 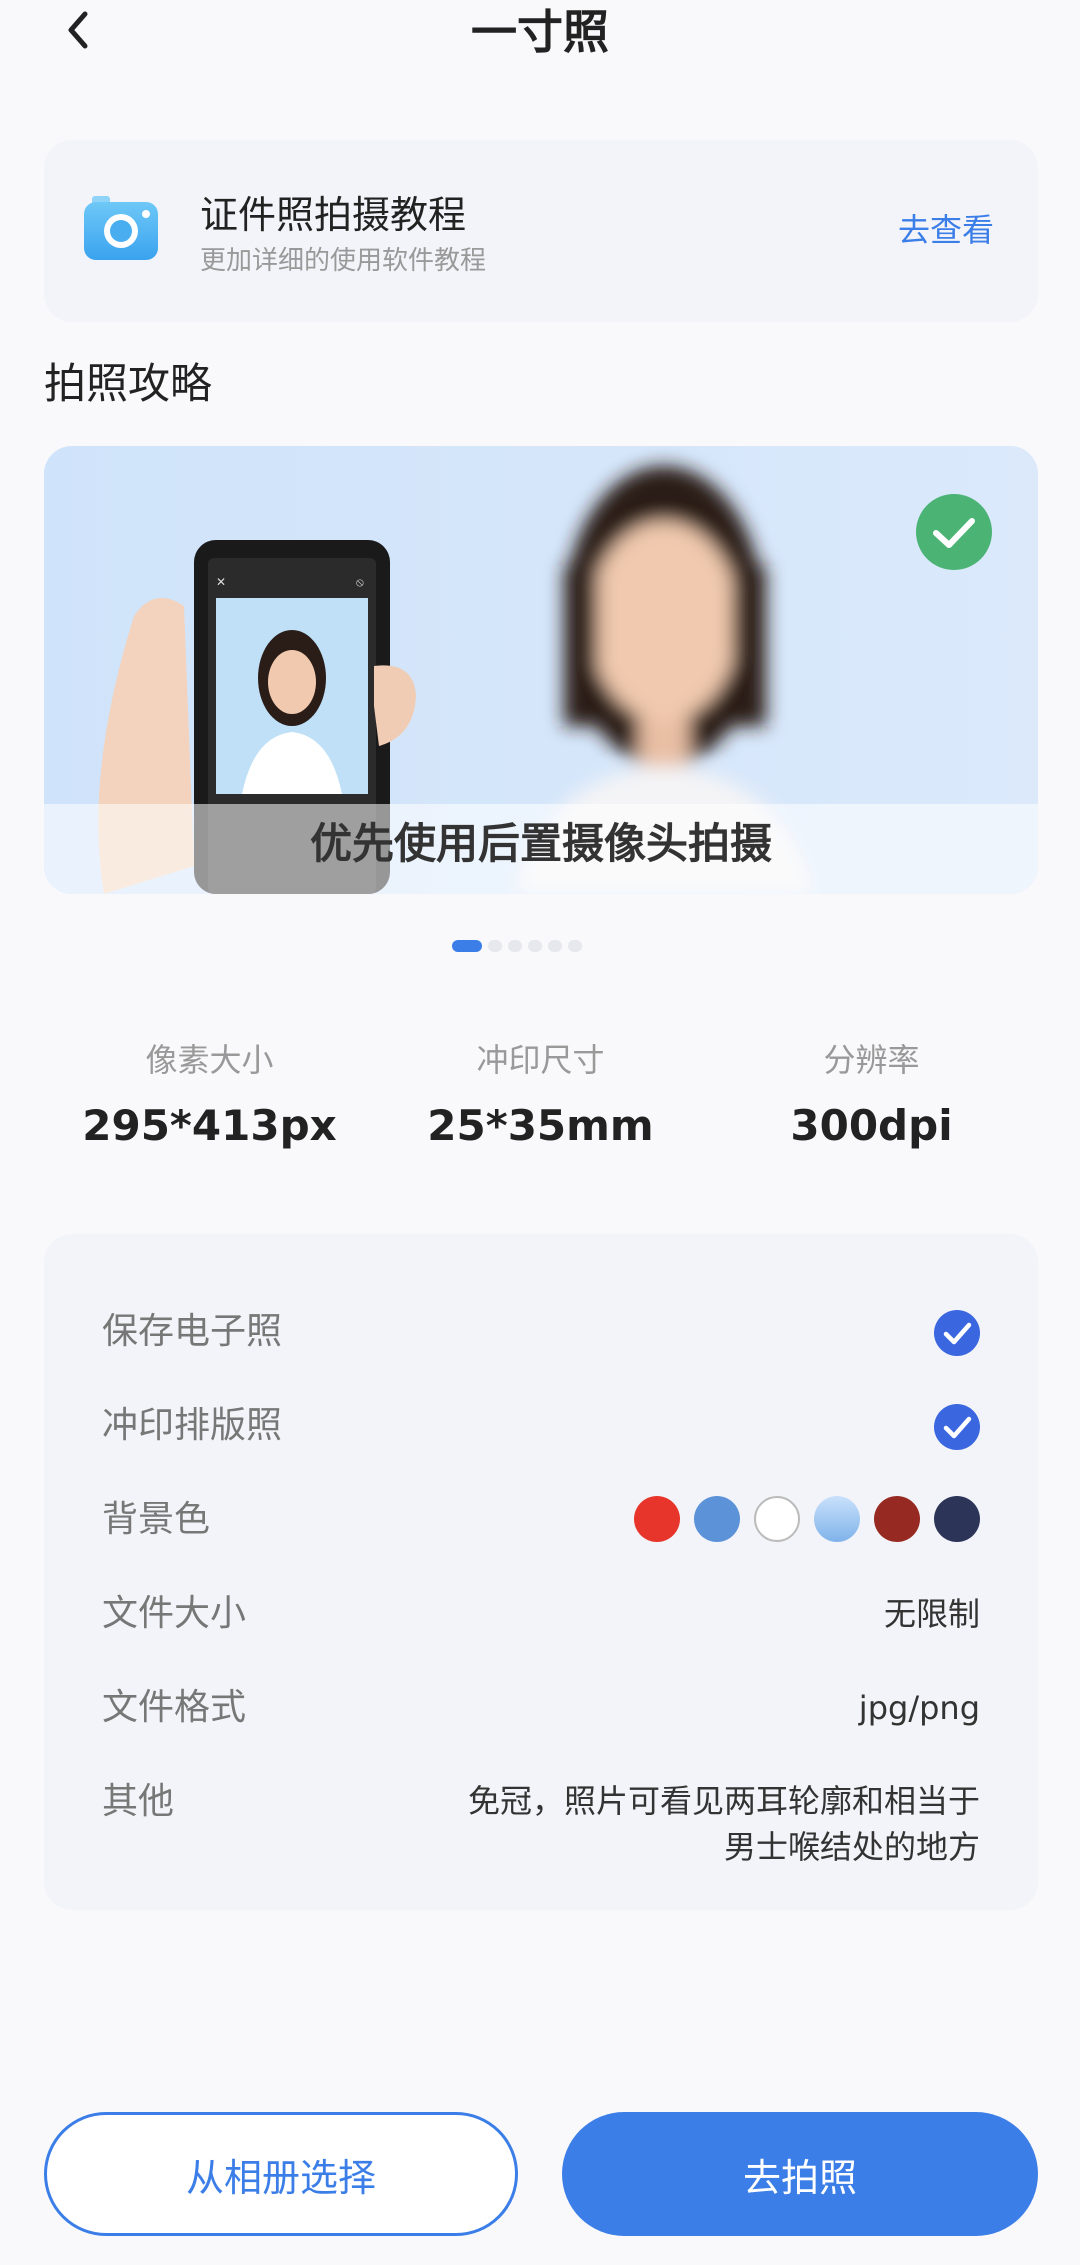 I want to click on option-background-color: 背景色, so click(x=541, y=1520).